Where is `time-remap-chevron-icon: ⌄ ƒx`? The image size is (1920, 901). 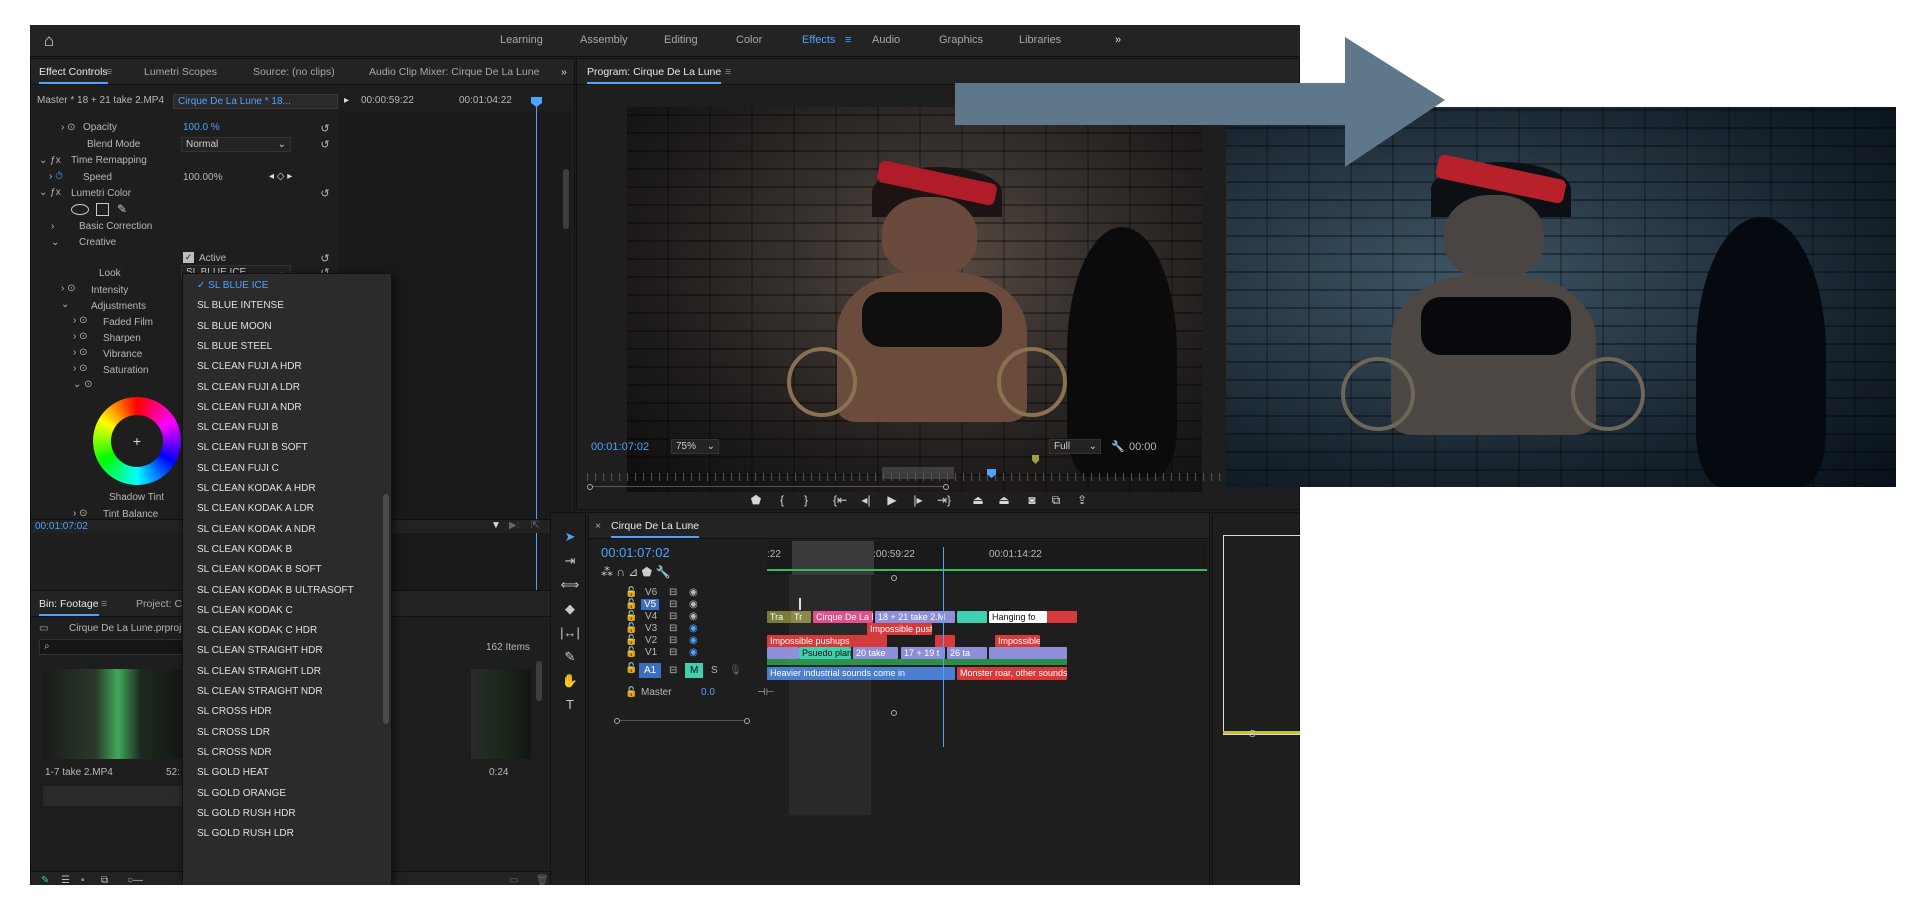
time-remap-chevron-icon: ⌄ ƒx is located at coordinates (50, 160).